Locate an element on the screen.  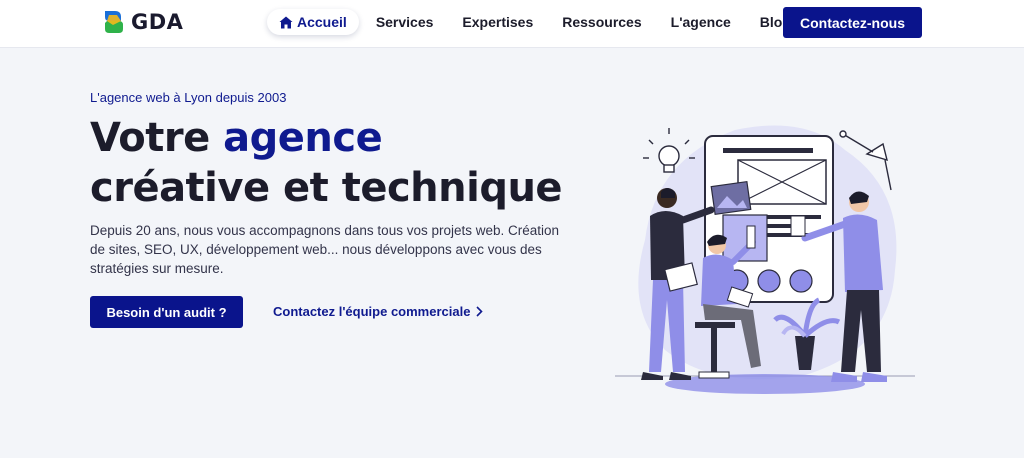
nav-item-expertises: Expertises is located at coordinates (497, 22).